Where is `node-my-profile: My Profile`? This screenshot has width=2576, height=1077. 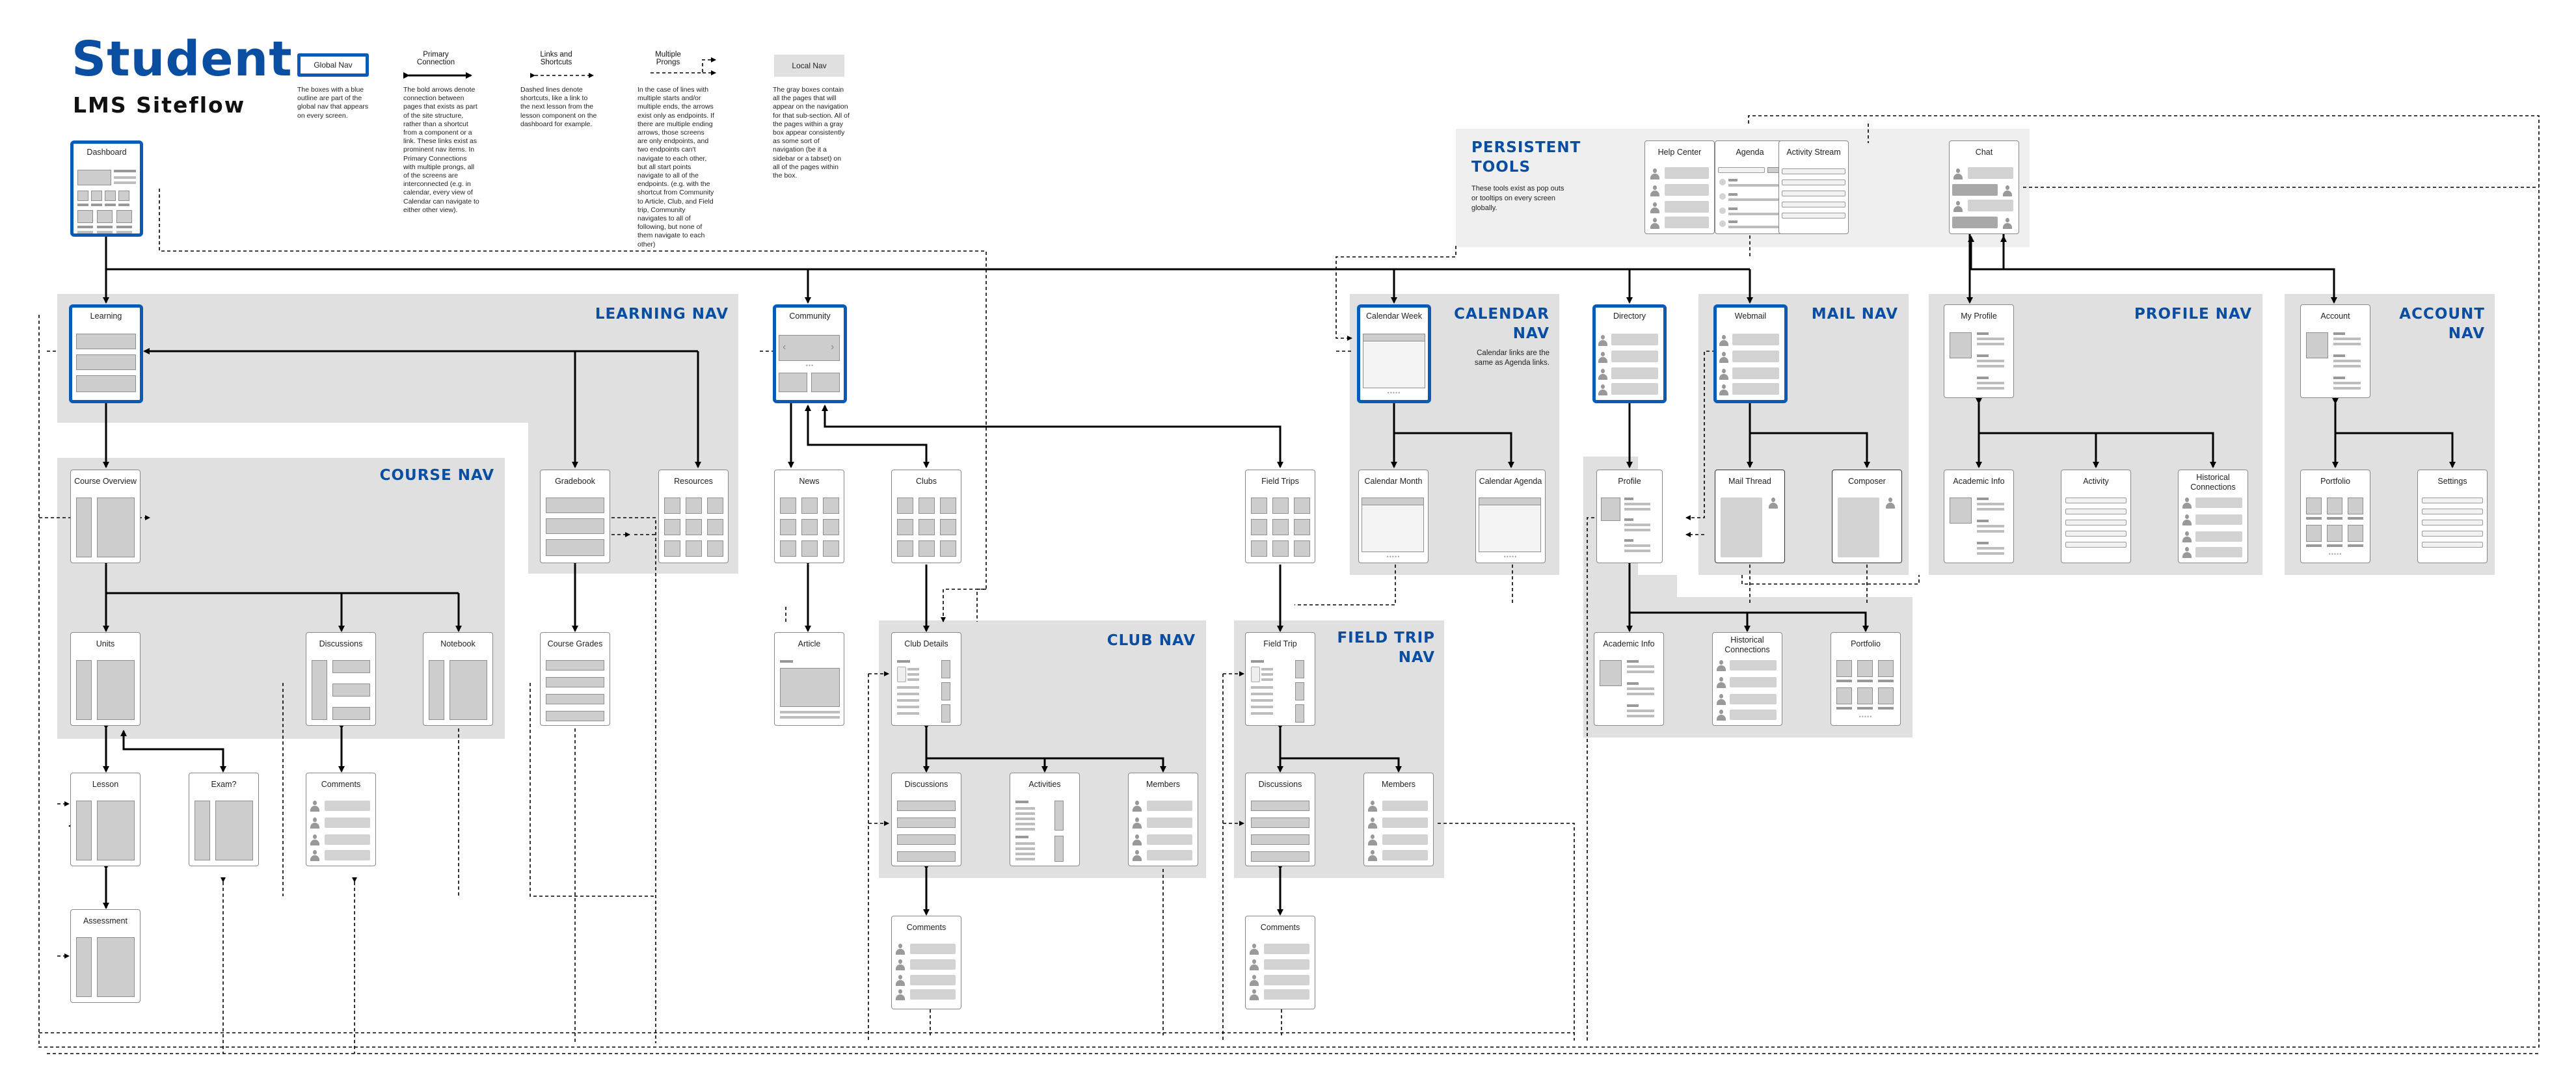 node-my-profile: My Profile is located at coordinates (1979, 351).